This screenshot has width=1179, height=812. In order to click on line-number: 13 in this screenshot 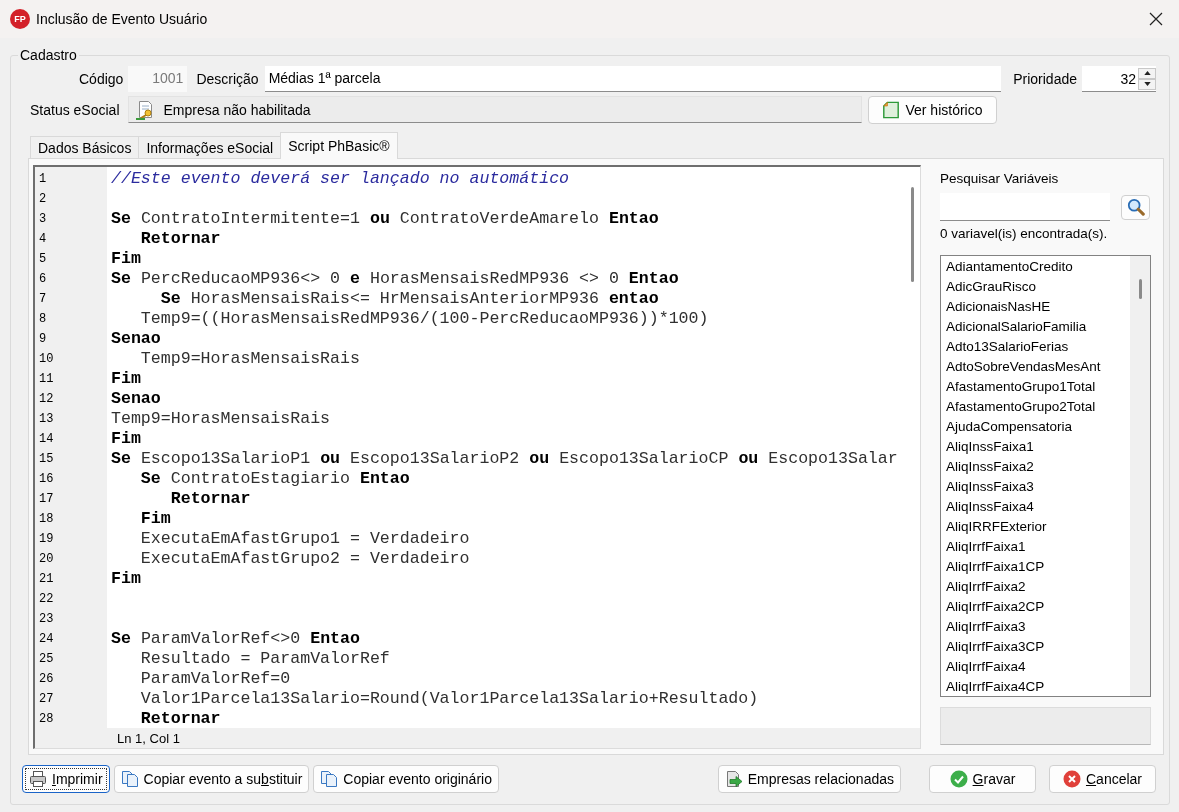, I will do `click(46, 419)`.